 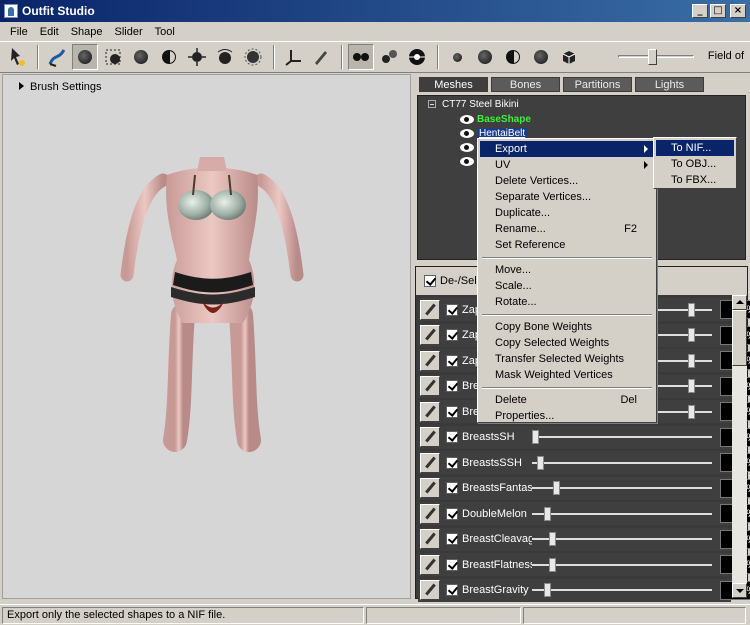 What do you see at coordinates (700, 11) in the screenshot?
I see `minimize-button: _` at bounding box center [700, 11].